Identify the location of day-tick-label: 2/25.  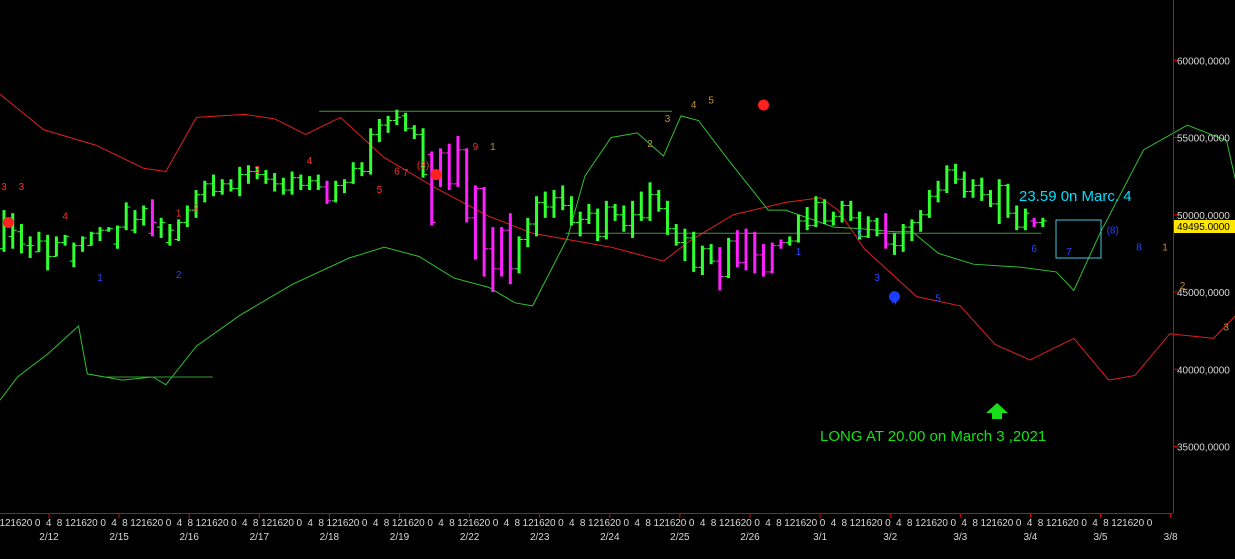
(680, 537).